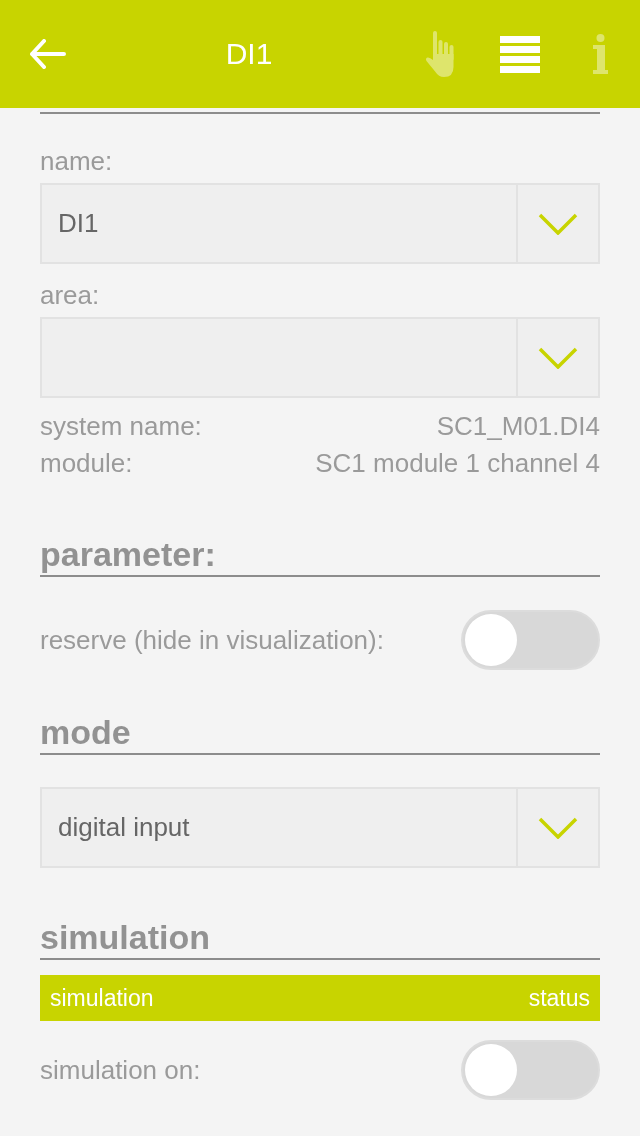  I want to click on field-value: SC1 module 1 channel 4, so click(457, 463).